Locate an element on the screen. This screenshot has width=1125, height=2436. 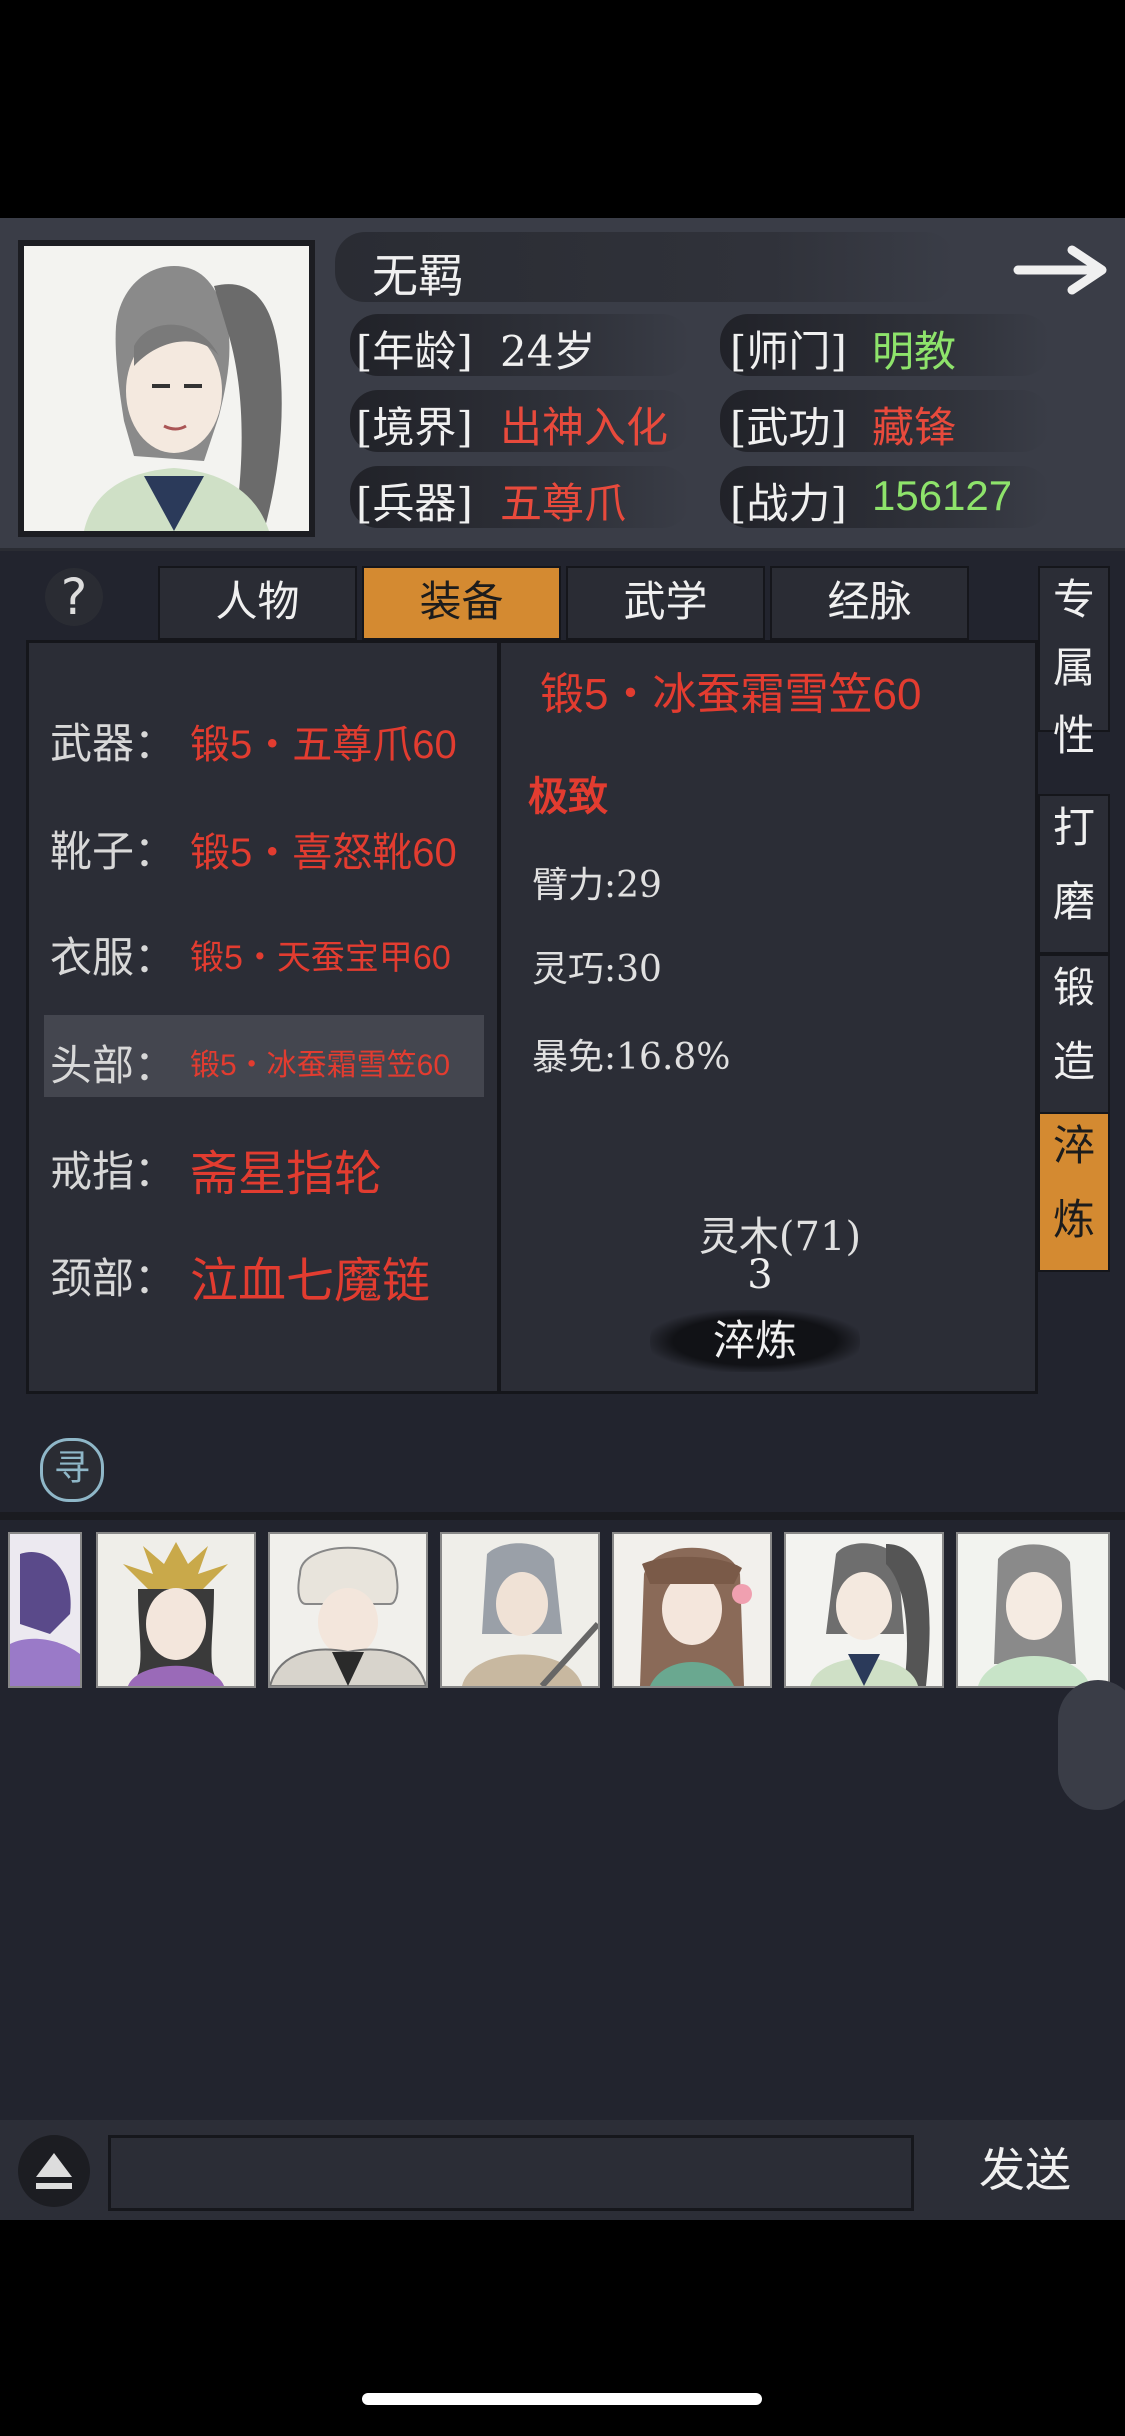
side-tab-exclusive-attr: 专 属 性 is located at coordinates (1074, 662).